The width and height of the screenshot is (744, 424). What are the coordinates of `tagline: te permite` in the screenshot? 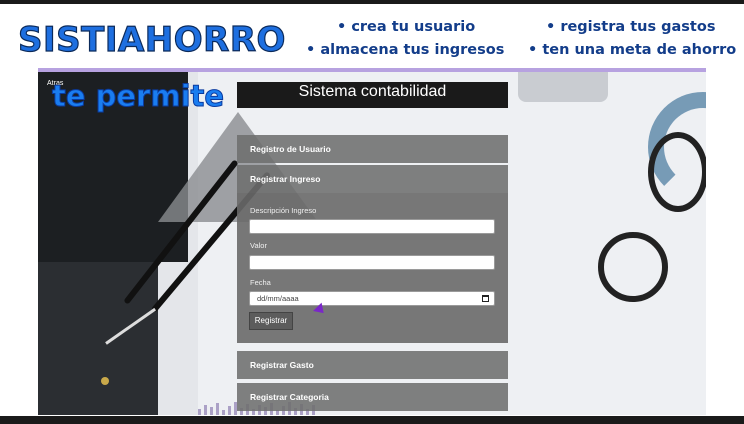 It's located at (138, 96).